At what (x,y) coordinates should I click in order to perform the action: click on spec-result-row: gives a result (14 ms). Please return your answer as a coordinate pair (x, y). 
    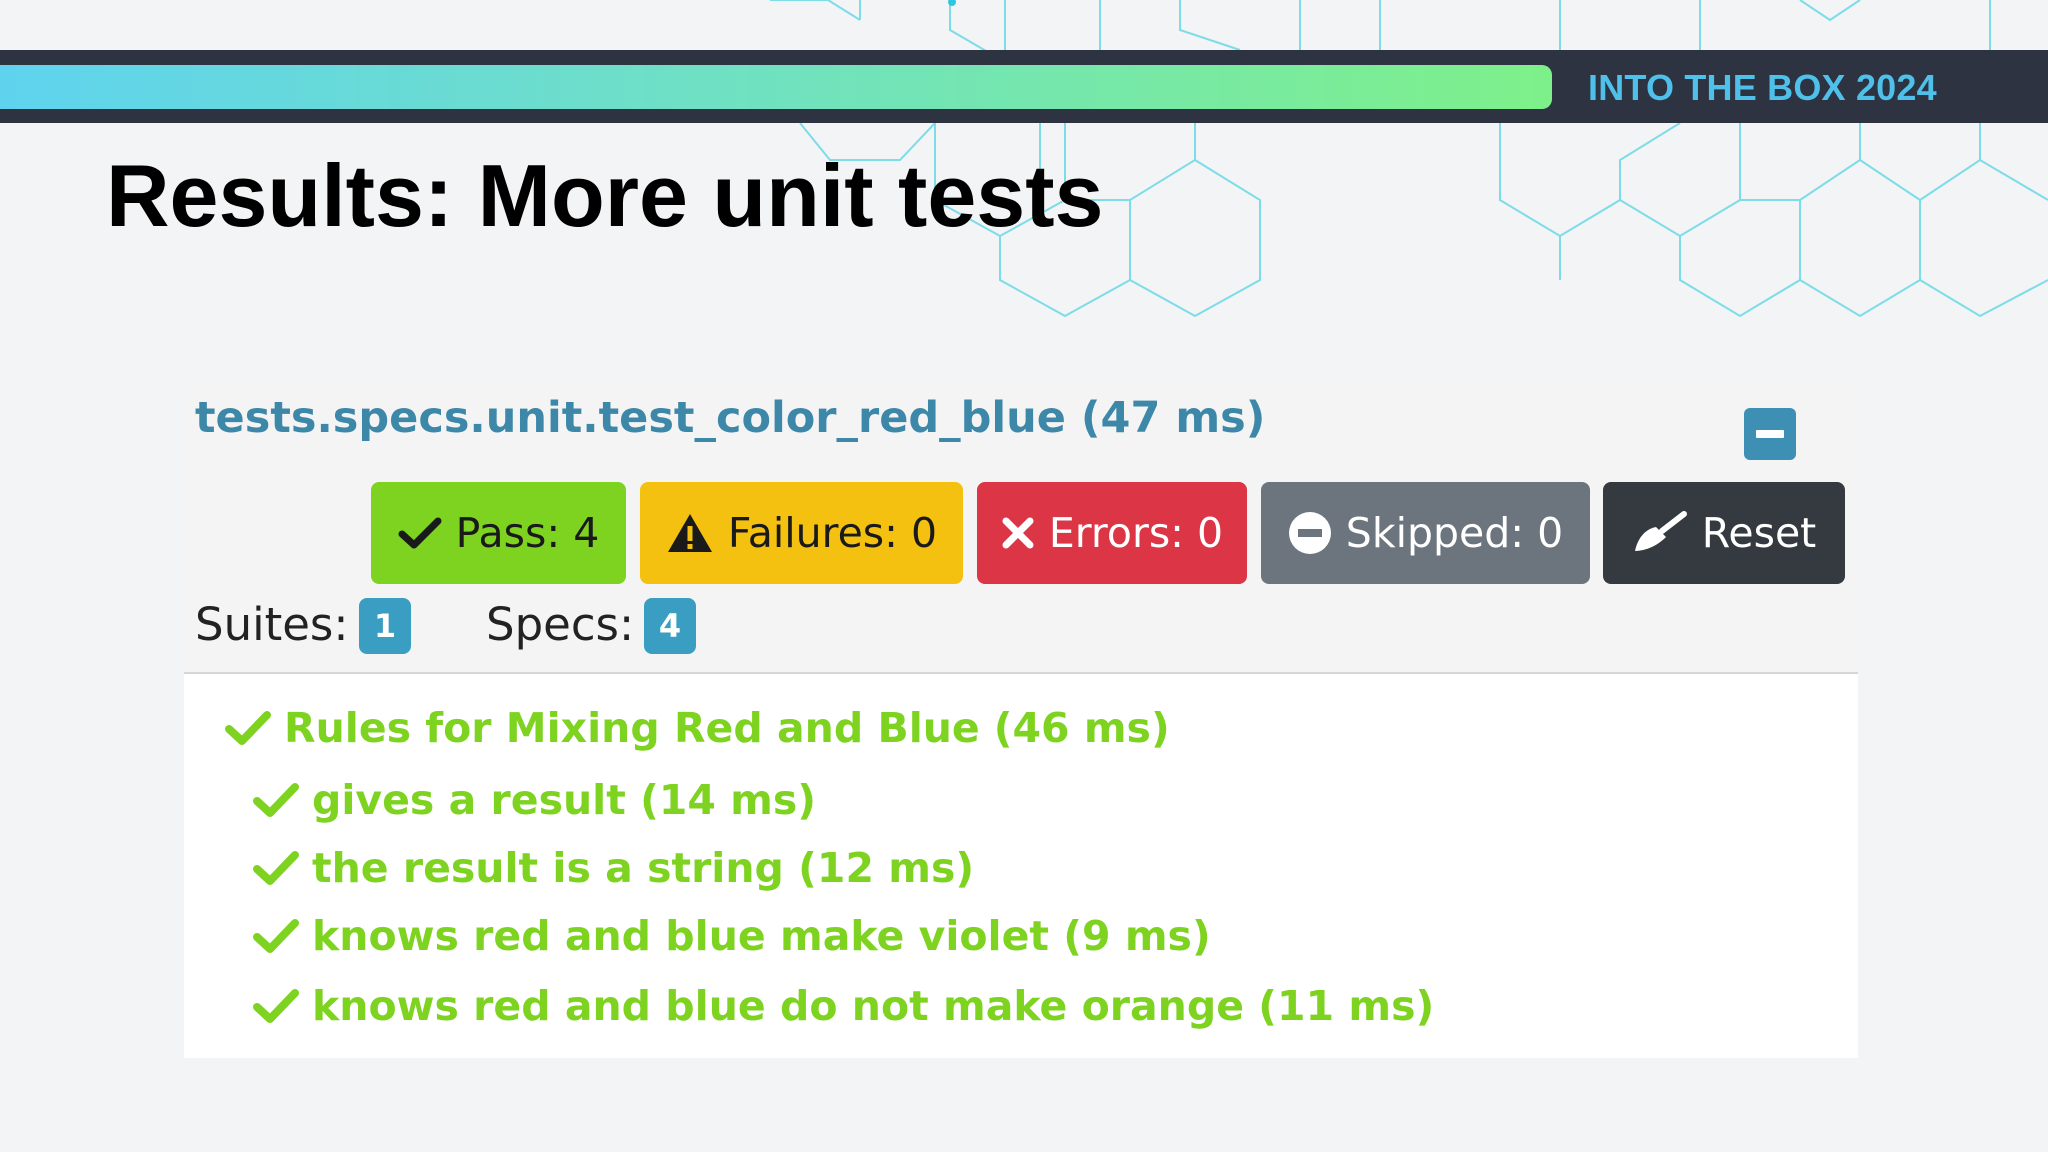
    Looking at the image, I should click on (534, 800).